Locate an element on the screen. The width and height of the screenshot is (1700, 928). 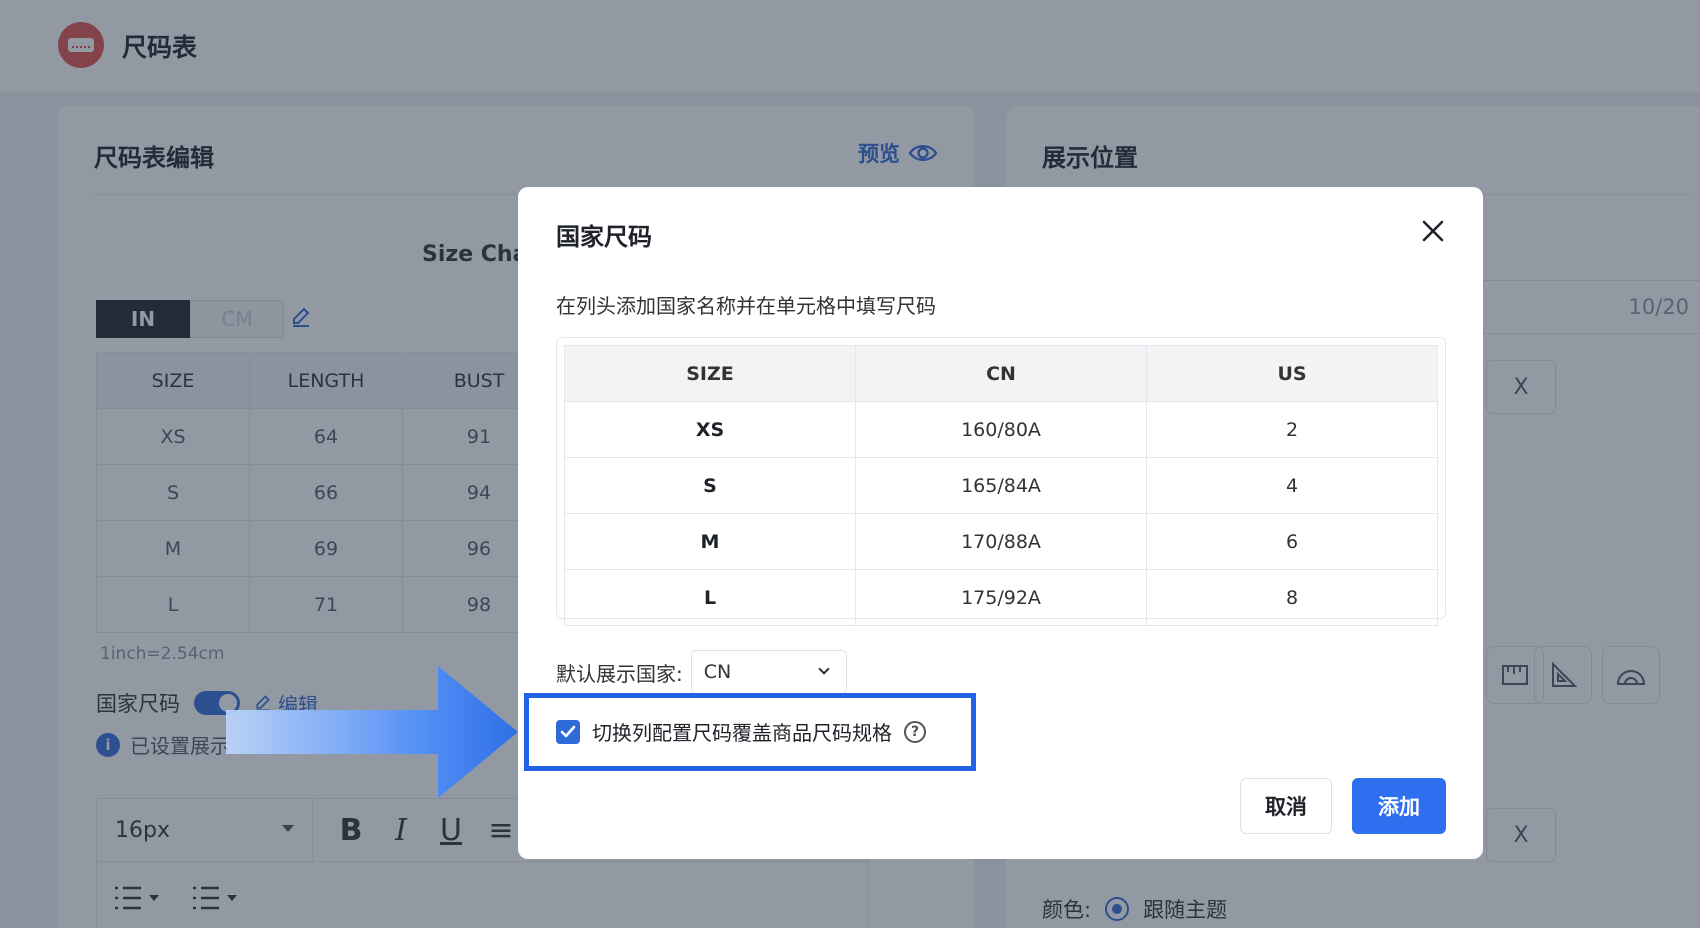
check-icon is located at coordinates (568, 731).